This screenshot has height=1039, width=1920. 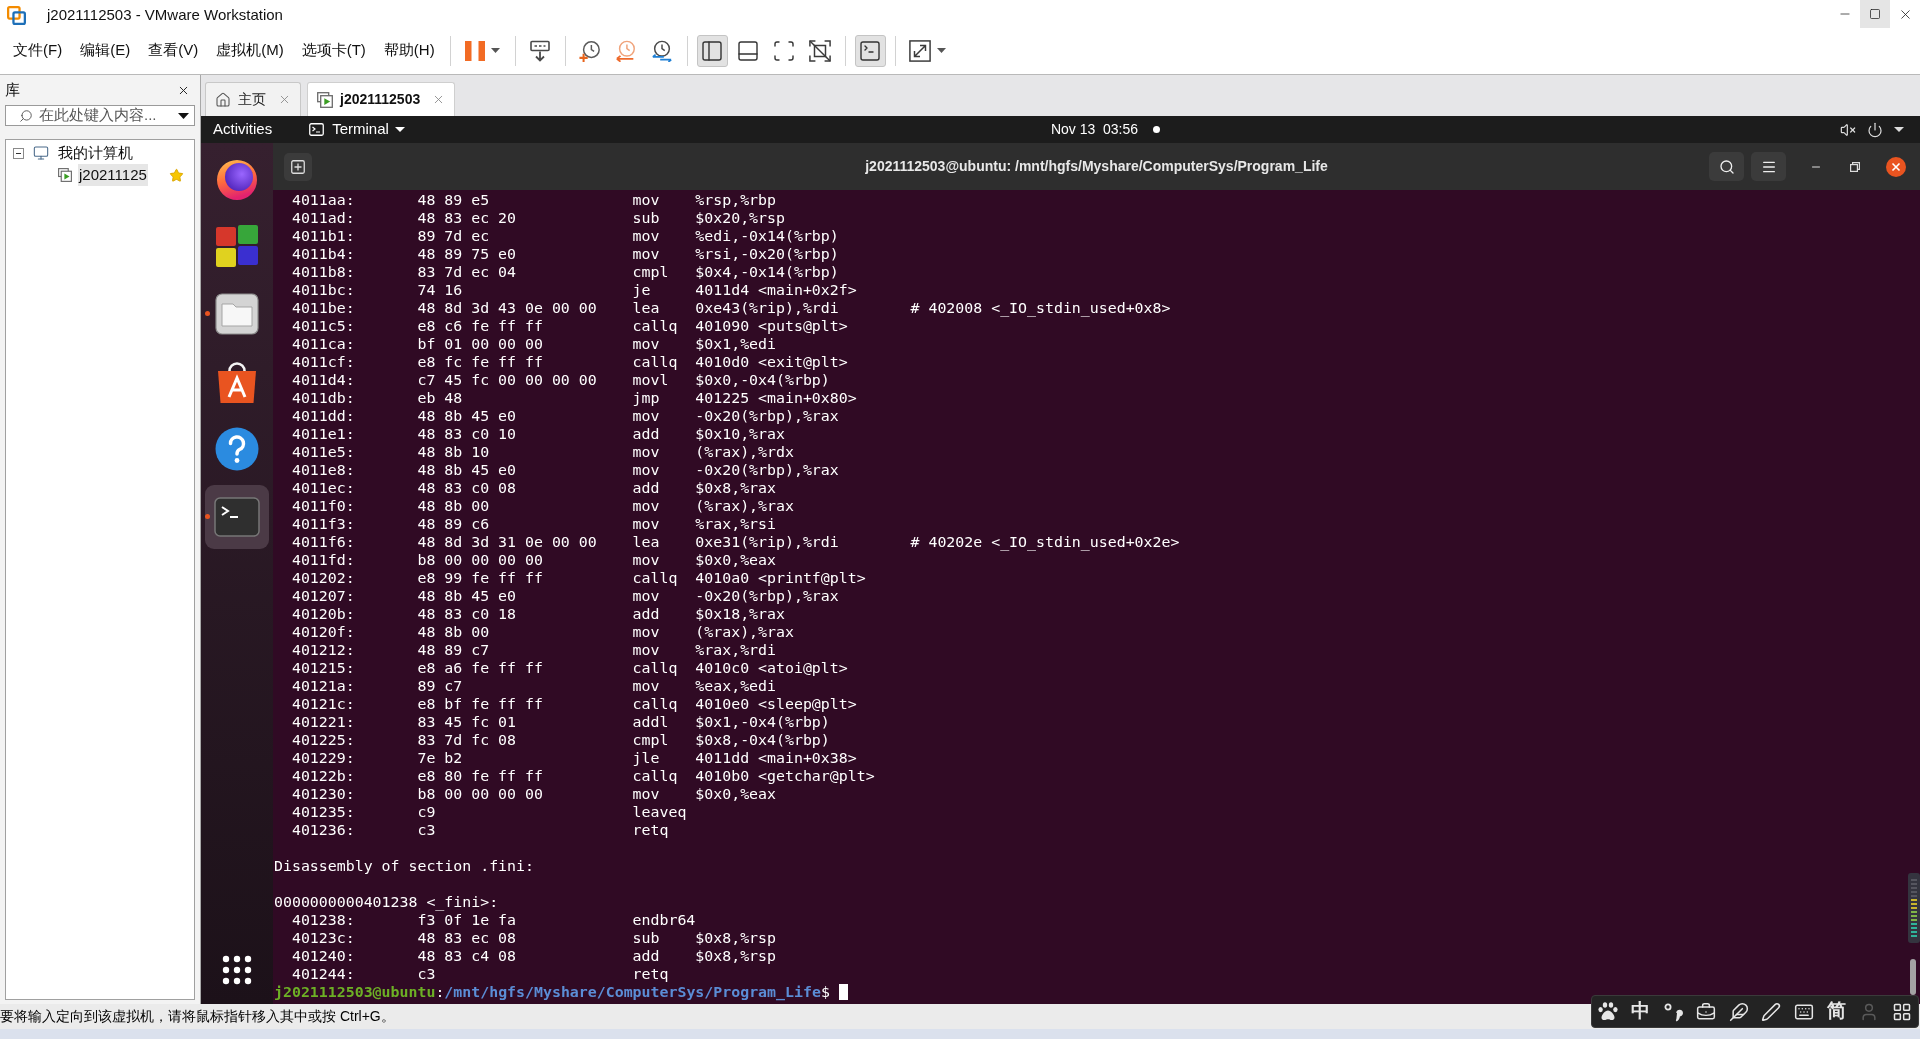 What do you see at coordinates (12, 89) in the screenshot?
I see `panel-title: 库` at bounding box center [12, 89].